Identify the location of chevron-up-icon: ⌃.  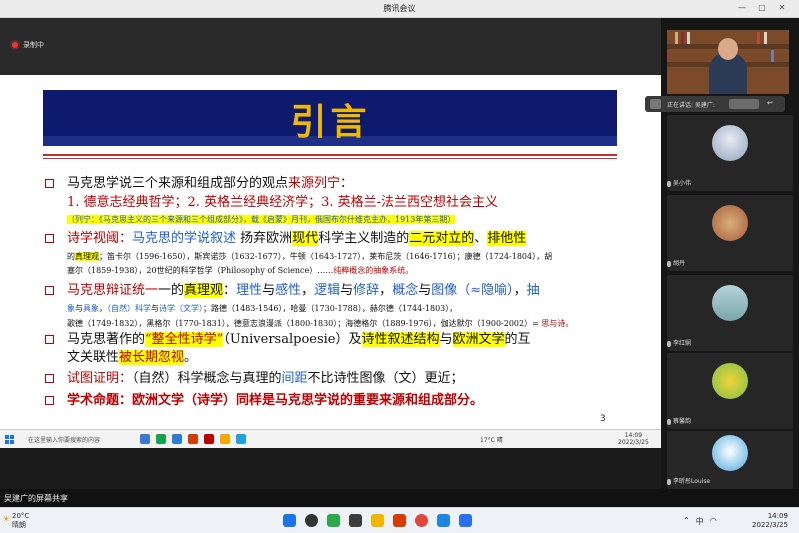
(686, 521).